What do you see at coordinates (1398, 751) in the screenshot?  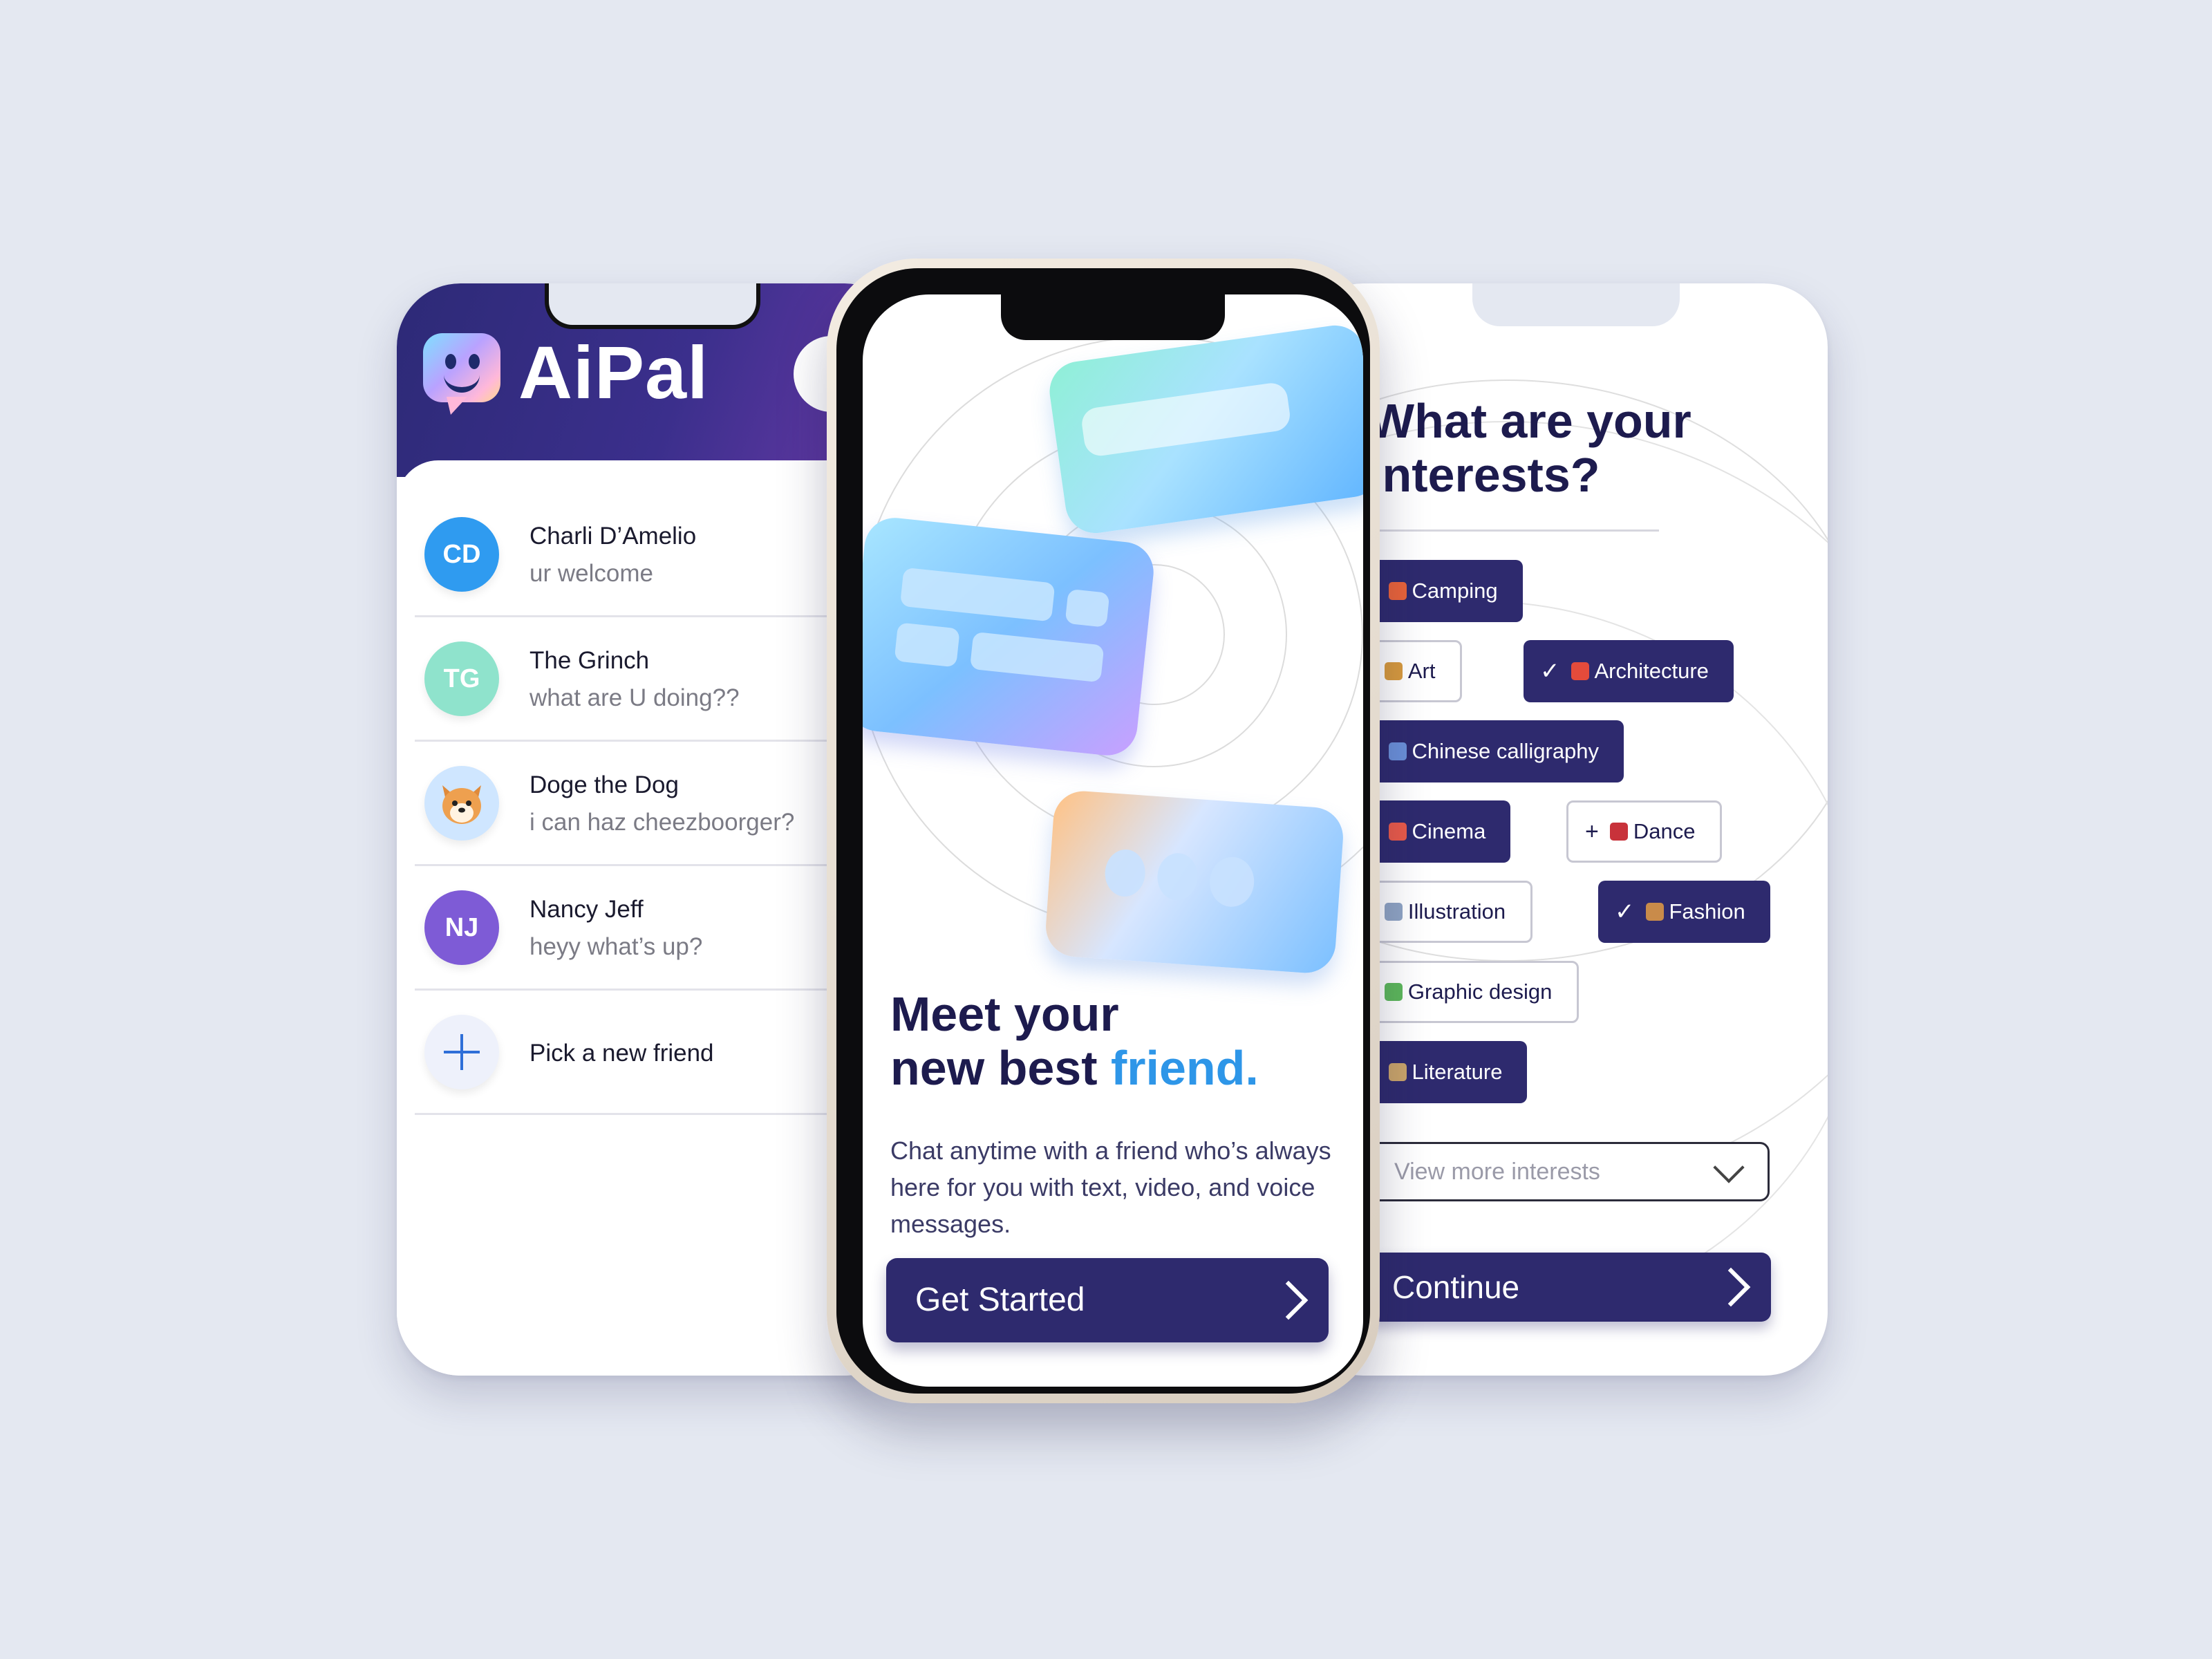 I see `brush-icon` at bounding box center [1398, 751].